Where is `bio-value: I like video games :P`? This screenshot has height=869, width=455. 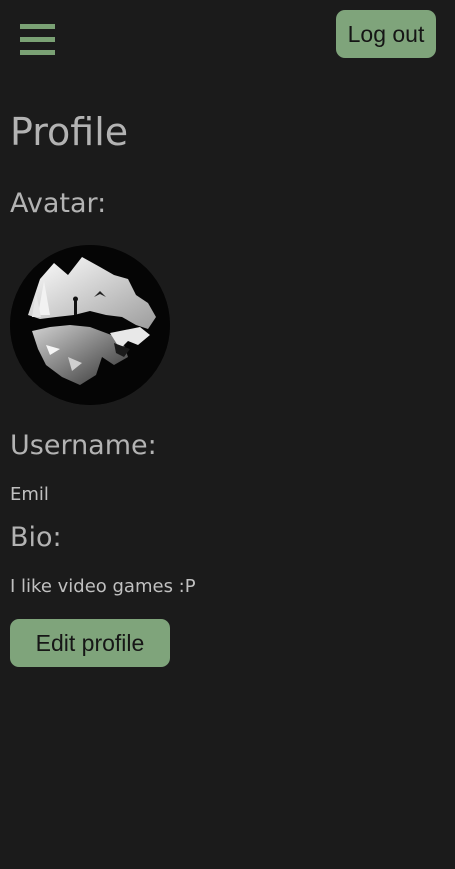 bio-value: I like video games :P is located at coordinates (103, 586).